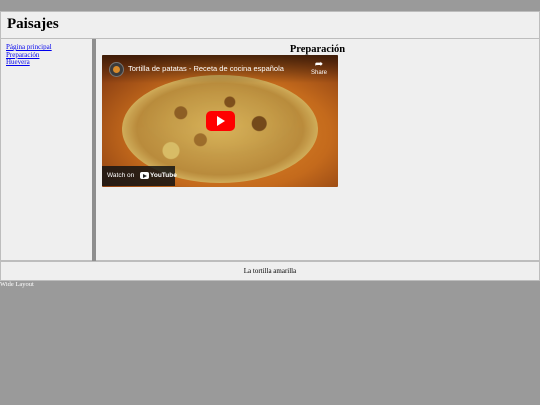  What do you see at coordinates (319, 64) in the screenshot?
I see `share-arrow-icon: ➦` at bounding box center [319, 64].